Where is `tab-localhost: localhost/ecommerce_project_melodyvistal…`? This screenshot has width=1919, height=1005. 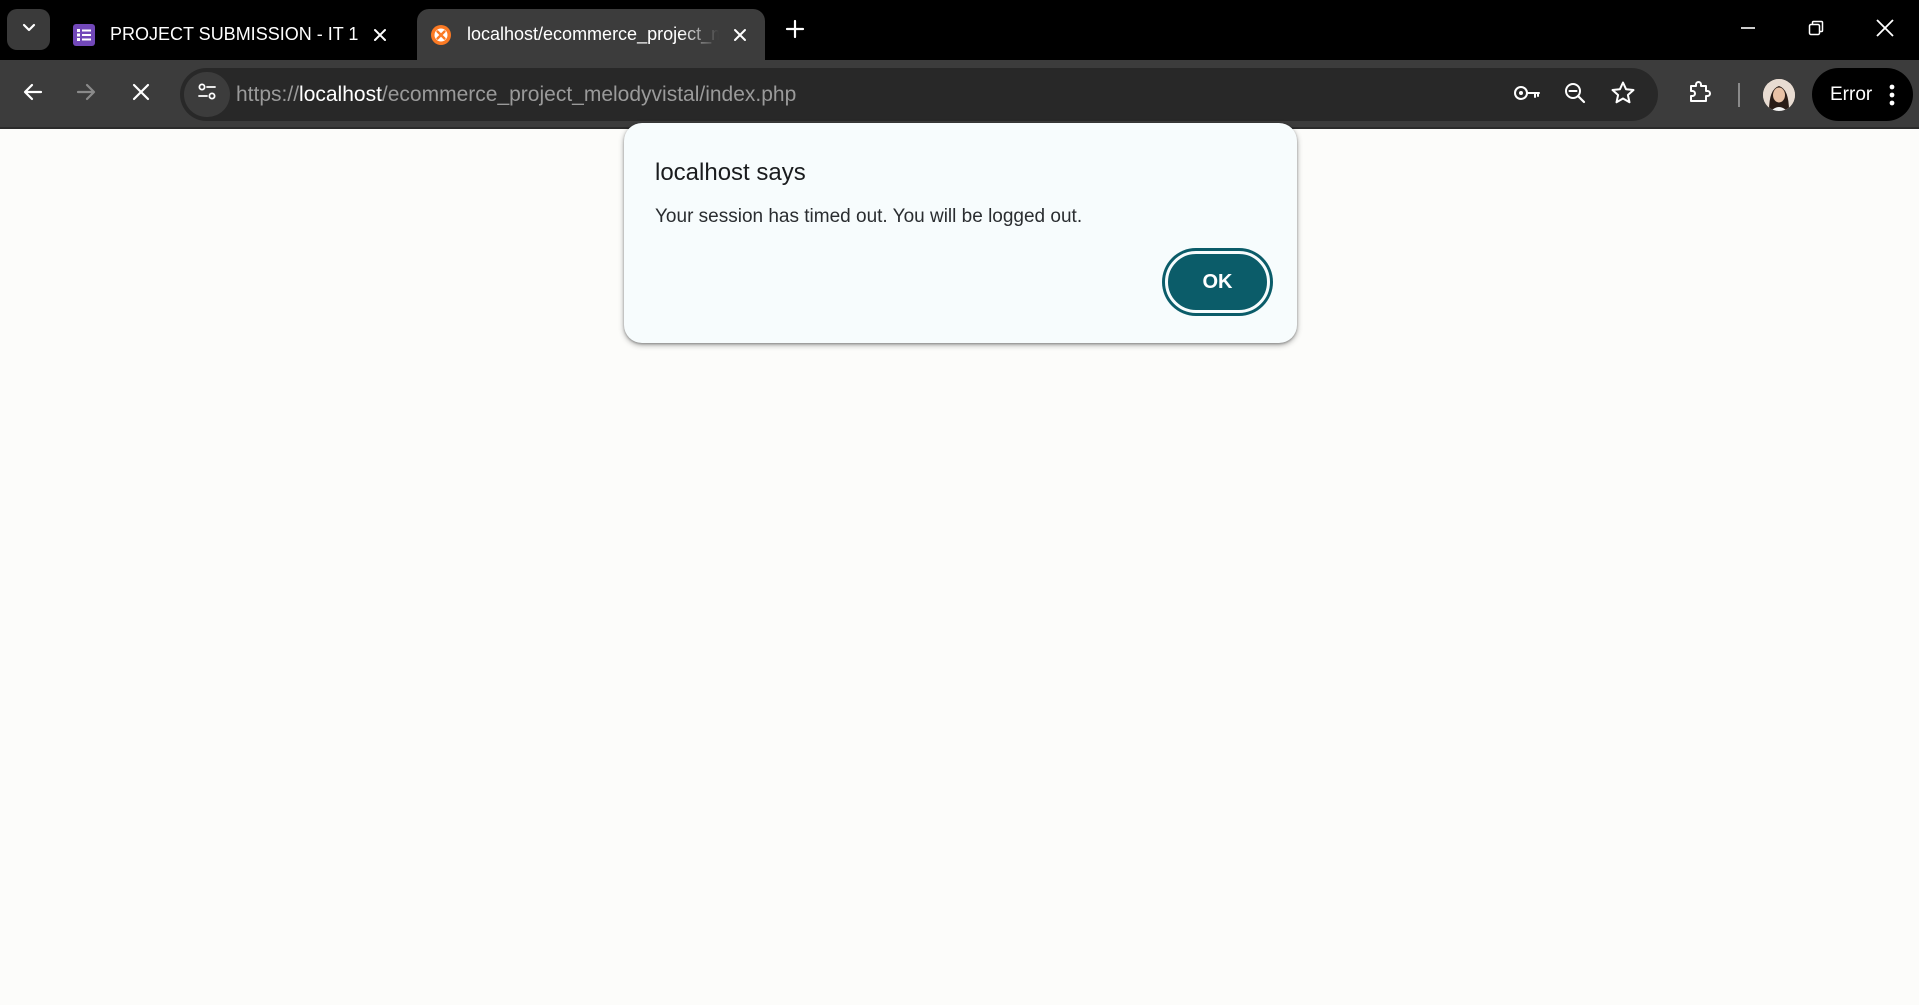 tab-localhost: localhost/ecommerce_project_melodyvistal… is located at coordinates (591, 34).